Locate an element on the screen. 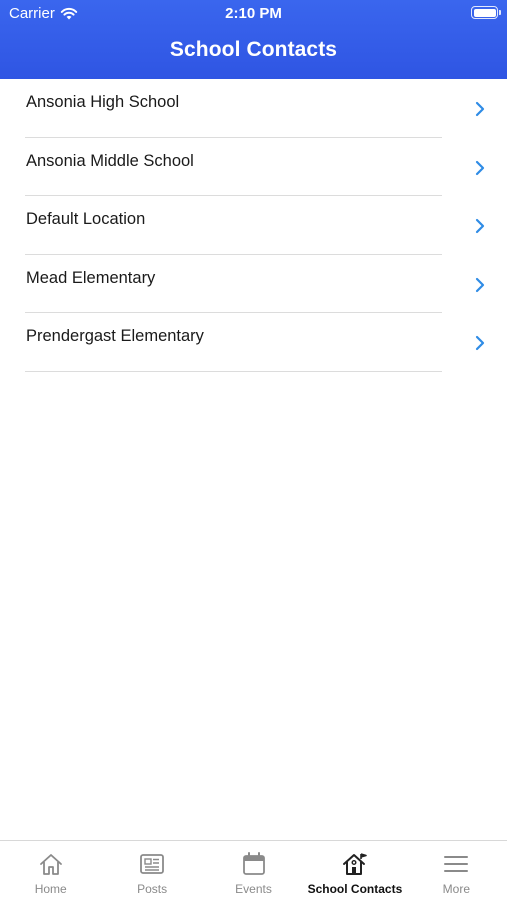 The height and width of the screenshot is (900, 507). list-item: Prendergast Elementary is located at coordinates (253, 342).